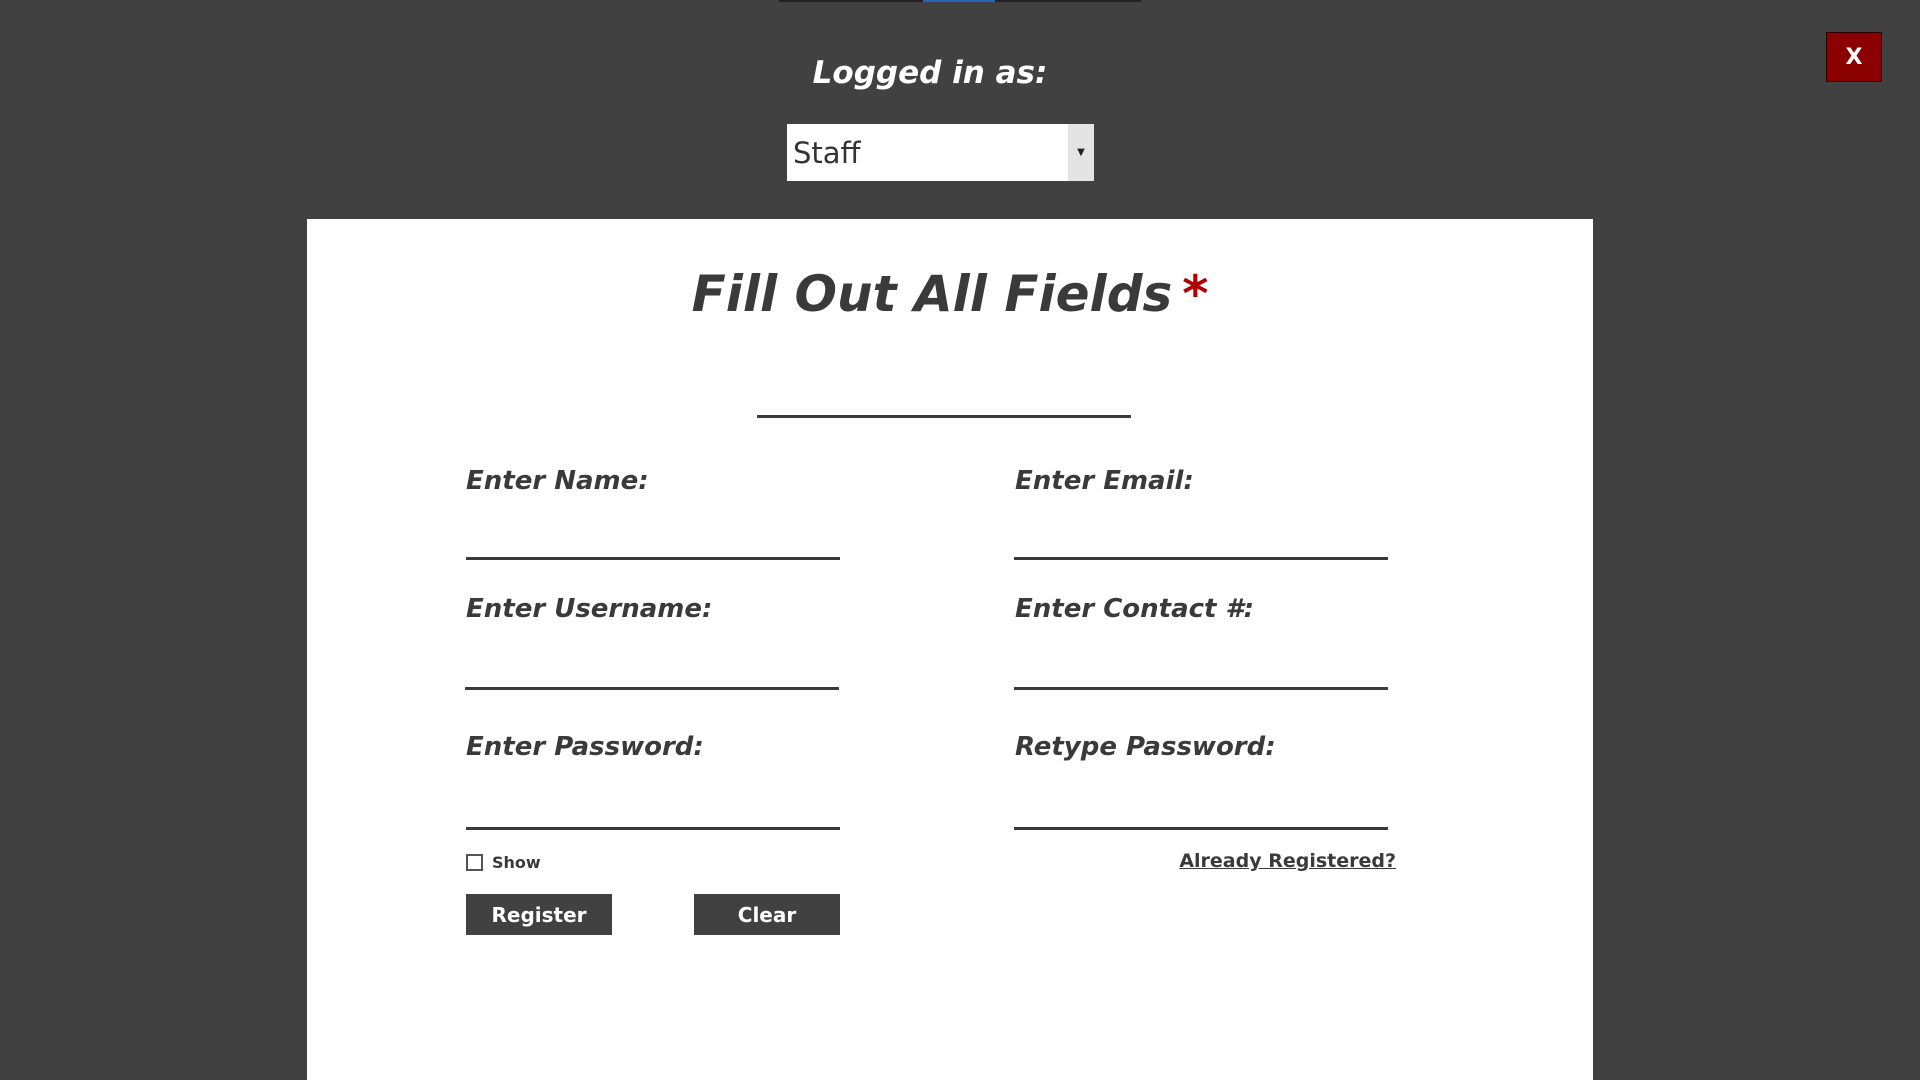 The image size is (1920, 1080). I want to click on email-label: Enter Email:, so click(1104, 481).